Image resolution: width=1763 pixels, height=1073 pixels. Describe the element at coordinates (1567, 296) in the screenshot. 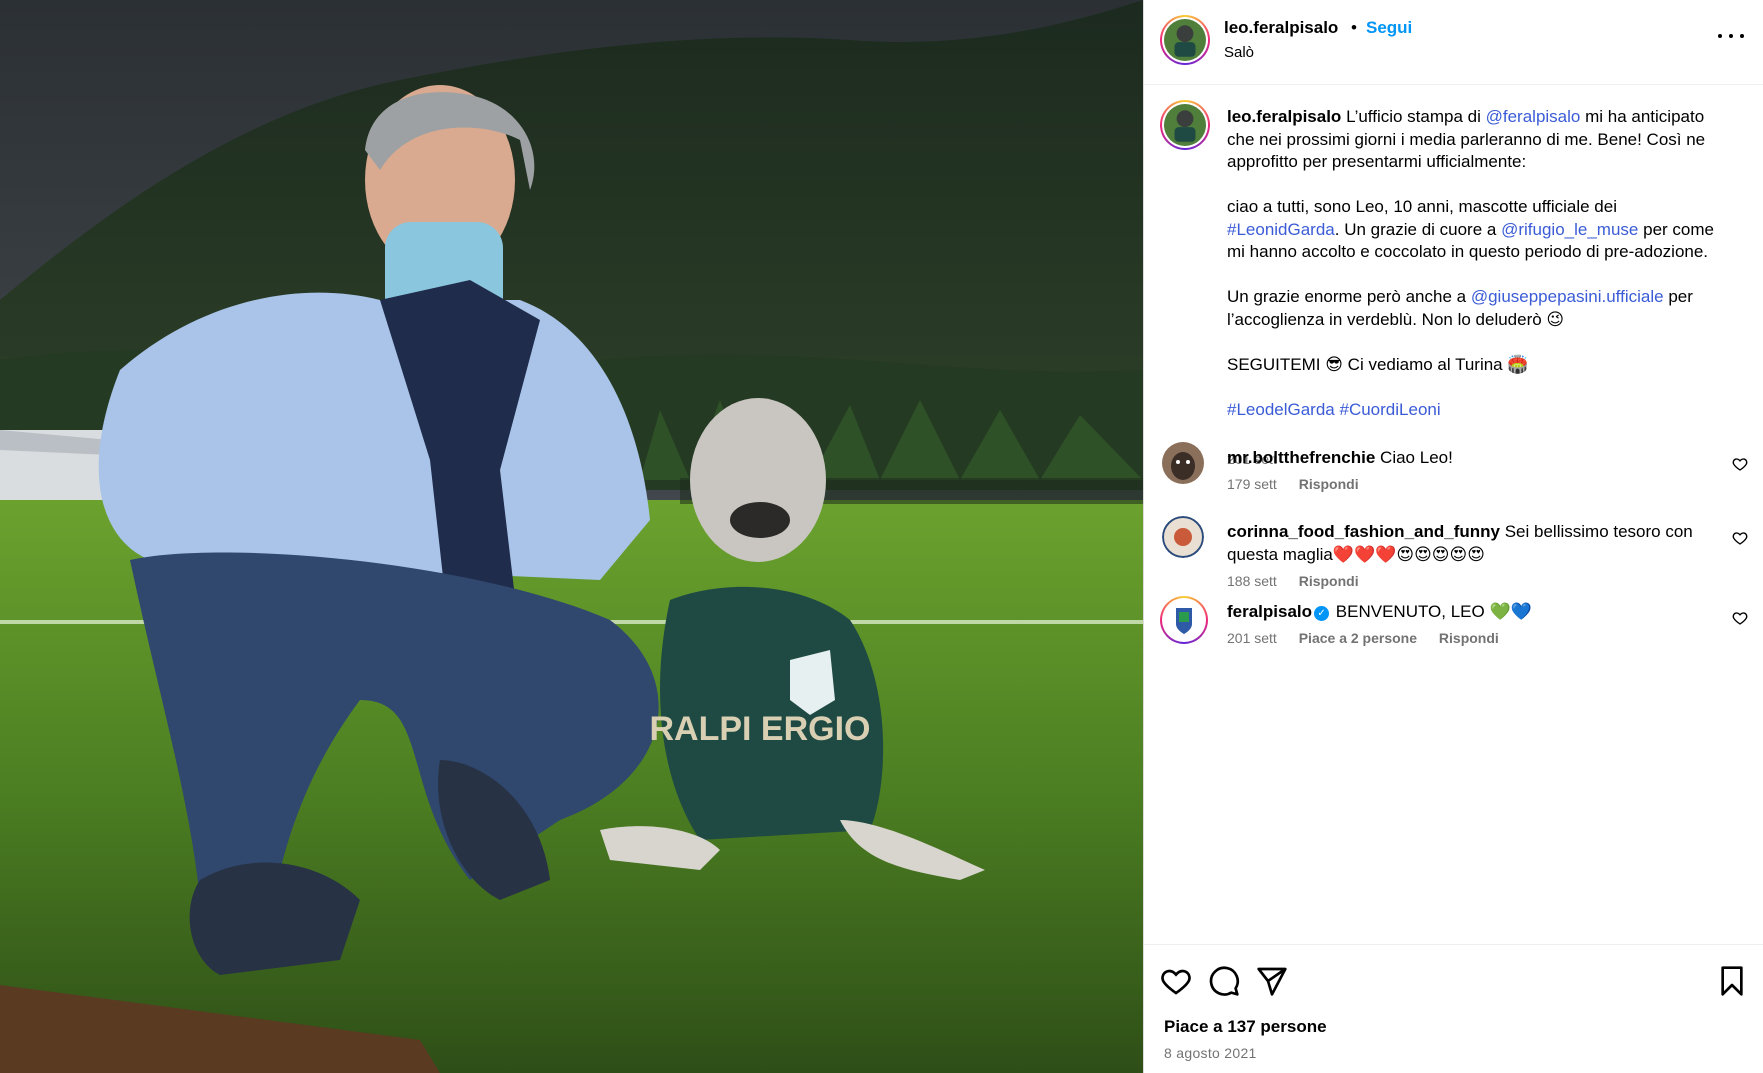

I see `mention-link: @giuseppepasini.ufficiale` at that location.